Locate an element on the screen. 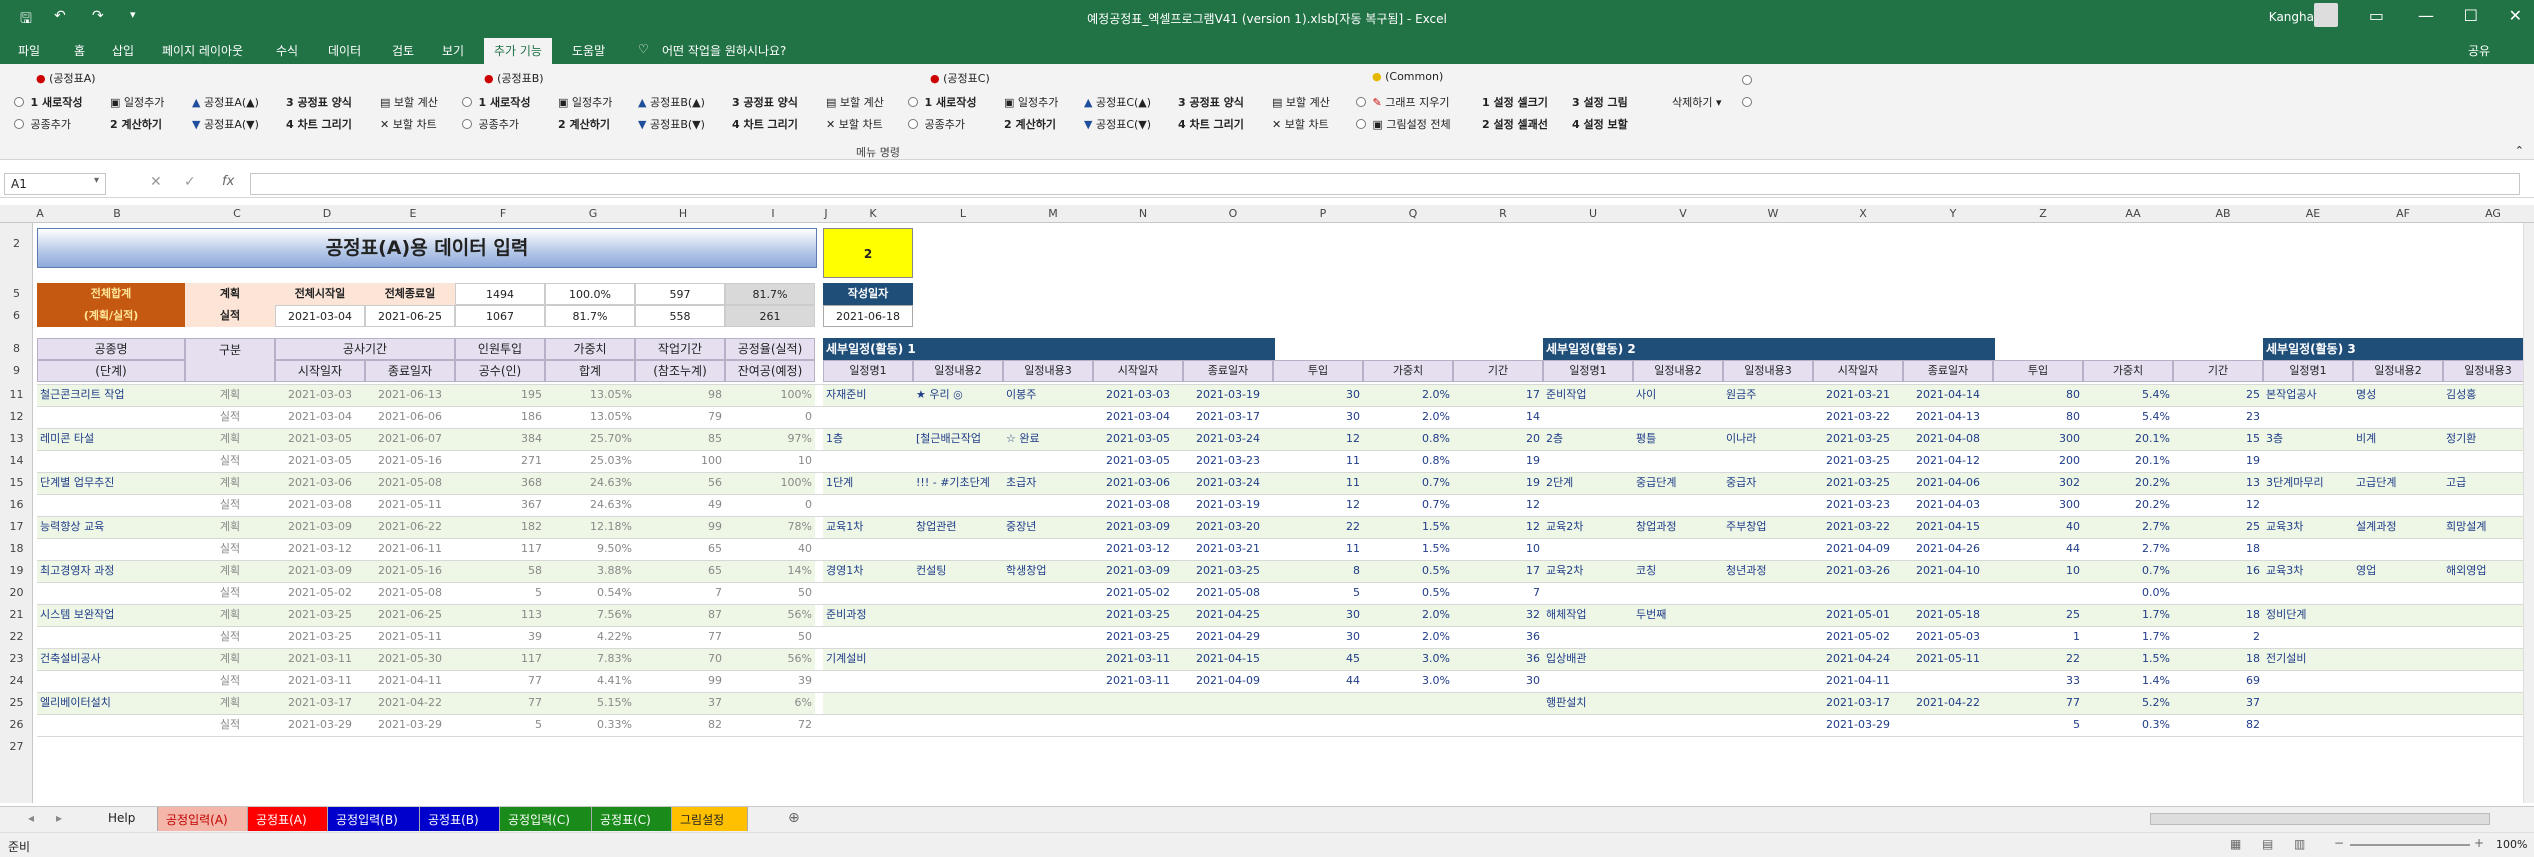  actual-cell: 100 is located at coordinates (680, 461).